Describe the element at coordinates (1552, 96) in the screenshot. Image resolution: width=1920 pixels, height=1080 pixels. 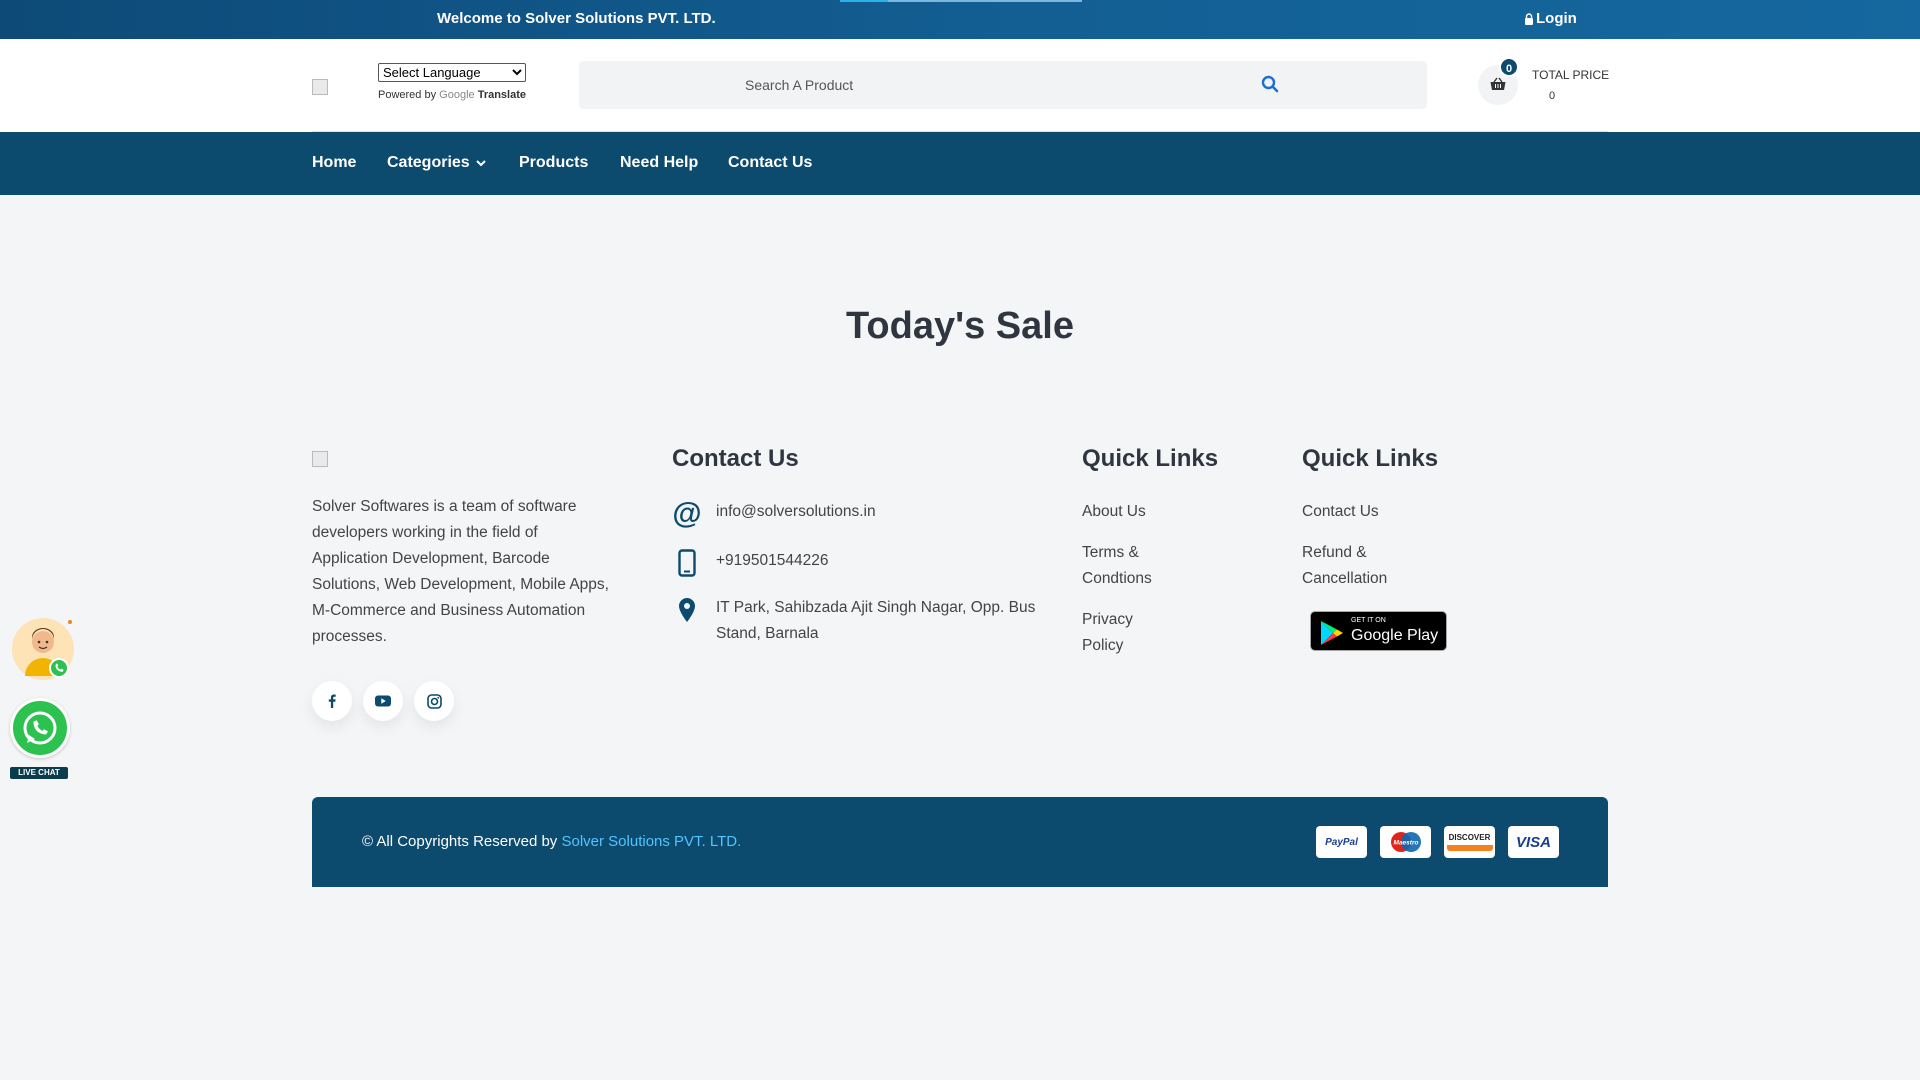
I see `total-price-value: 0` at that location.